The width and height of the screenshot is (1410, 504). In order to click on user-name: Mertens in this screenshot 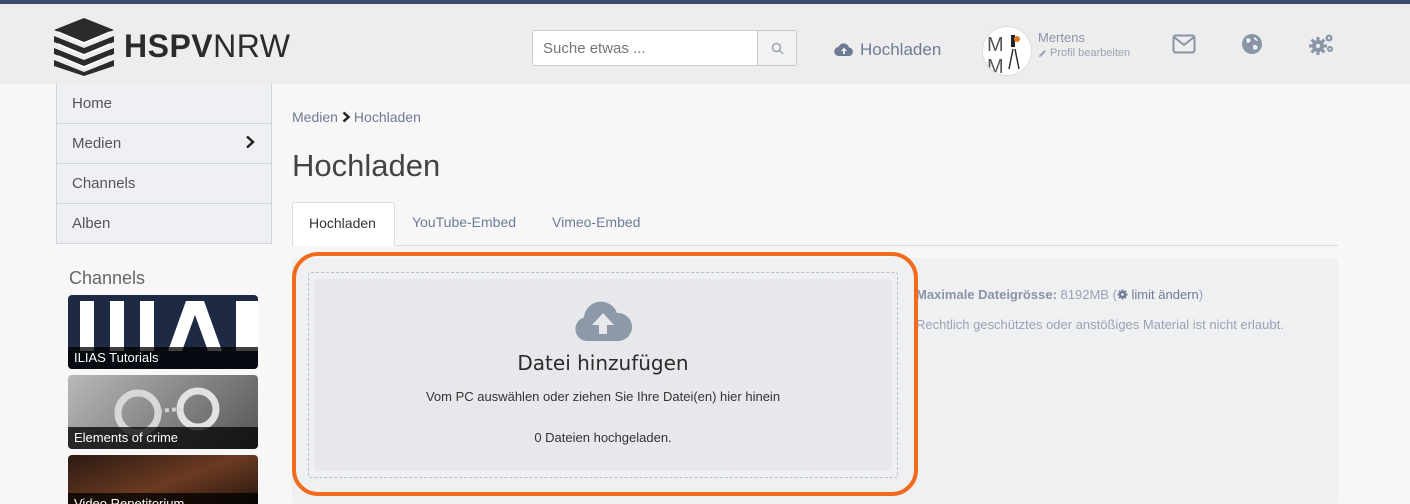, I will do `click(1061, 37)`.